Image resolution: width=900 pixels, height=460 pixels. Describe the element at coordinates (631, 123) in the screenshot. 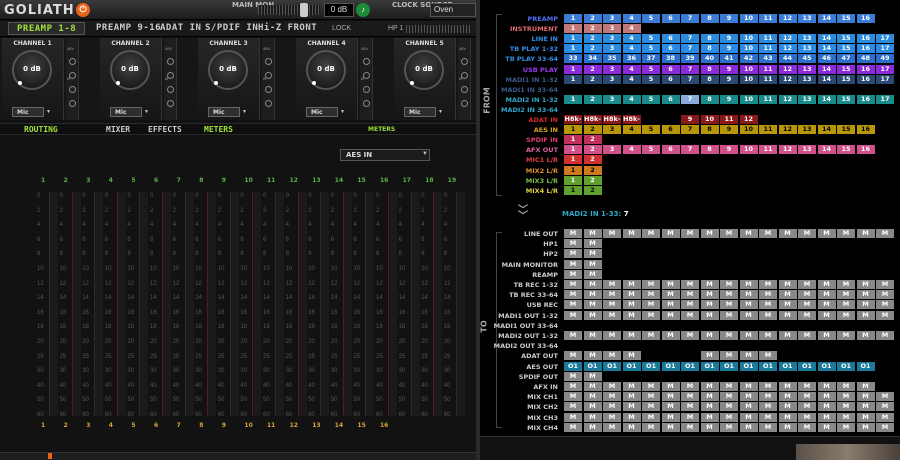

I see `routing-cell: H8k-4` at that location.